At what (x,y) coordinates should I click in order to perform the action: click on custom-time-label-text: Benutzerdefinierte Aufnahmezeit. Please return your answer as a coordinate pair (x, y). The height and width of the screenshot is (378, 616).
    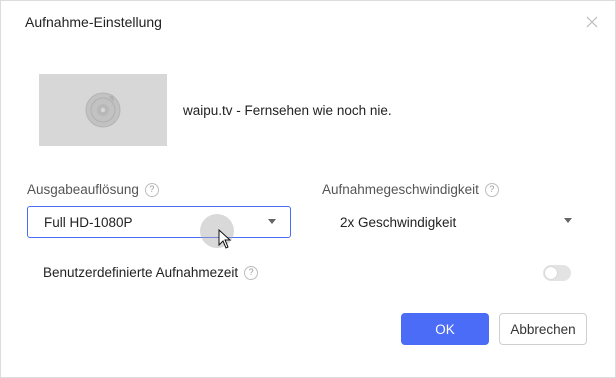
    Looking at the image, I should click on (141, 272).